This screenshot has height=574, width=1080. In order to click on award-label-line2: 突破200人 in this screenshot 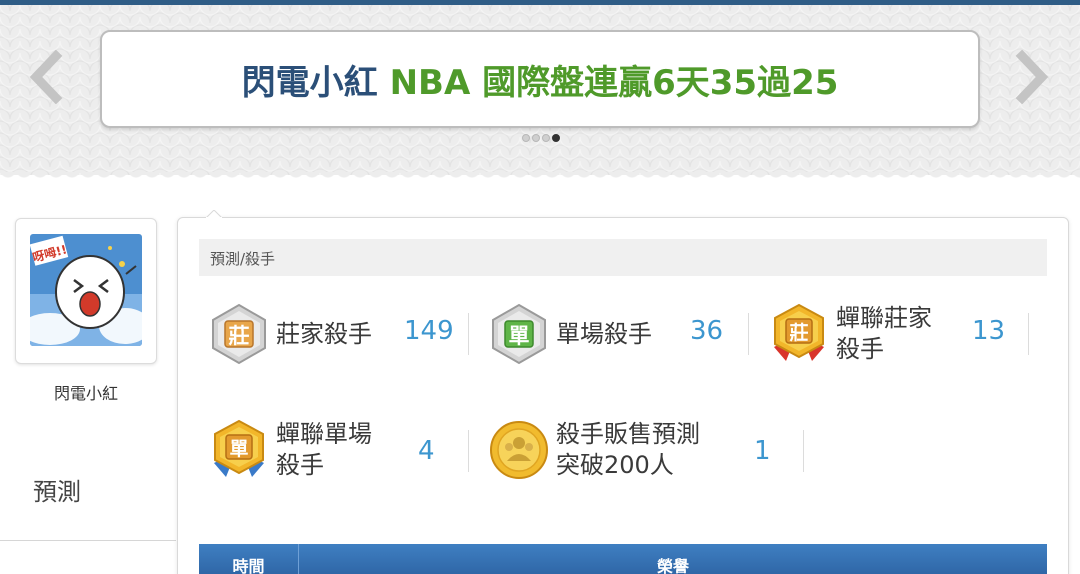, I will do `click(615, 465)`.